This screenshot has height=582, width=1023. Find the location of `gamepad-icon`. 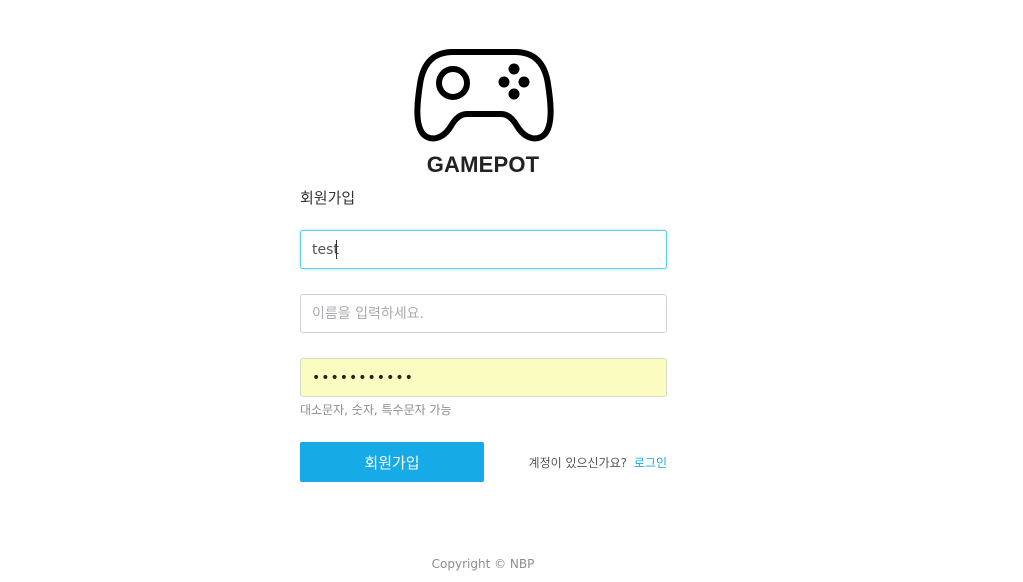

gamepad-icon is located at coordinates (484, 95).